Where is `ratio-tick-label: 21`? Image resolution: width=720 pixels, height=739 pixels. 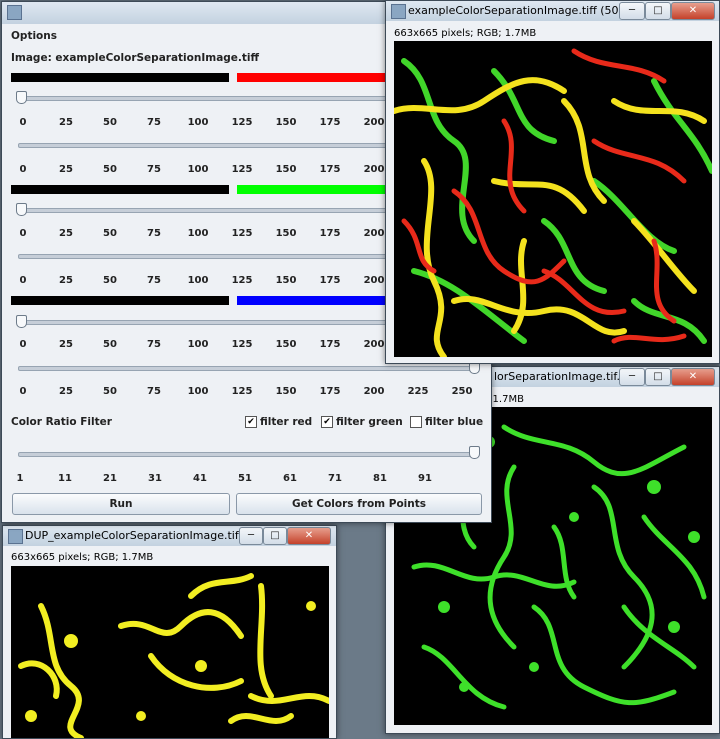
ratio-tick-label: 21 is located at coordinates (110, 478).